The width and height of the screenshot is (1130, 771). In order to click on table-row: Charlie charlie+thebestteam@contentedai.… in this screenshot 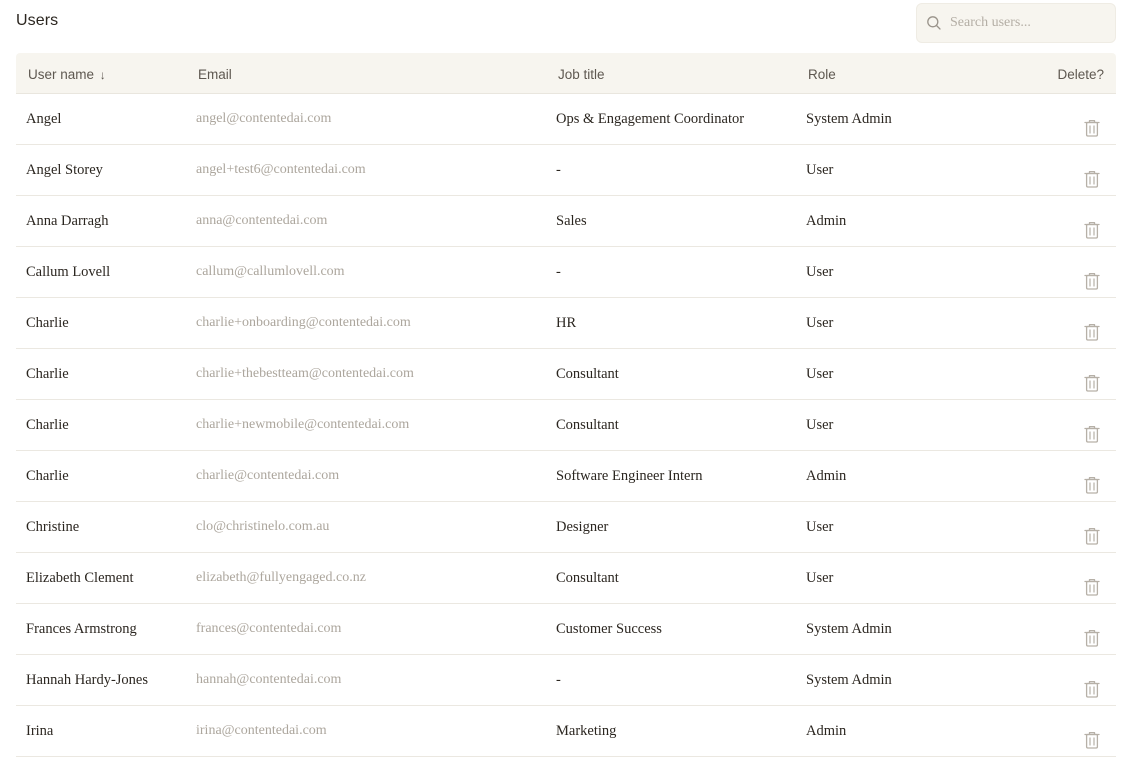, I will do `click(566, 374)`.